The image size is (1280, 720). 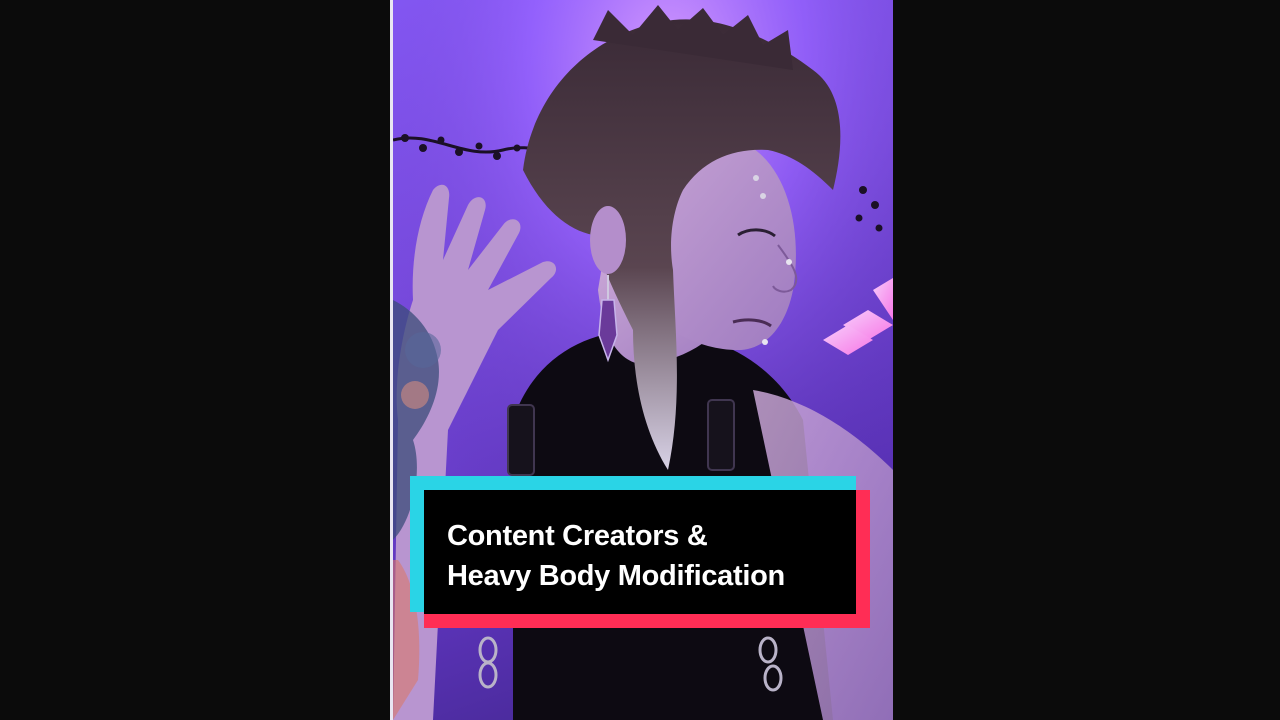 I want to click on caption-title-line-1: Content Creators &, so click(x=577, y=536).